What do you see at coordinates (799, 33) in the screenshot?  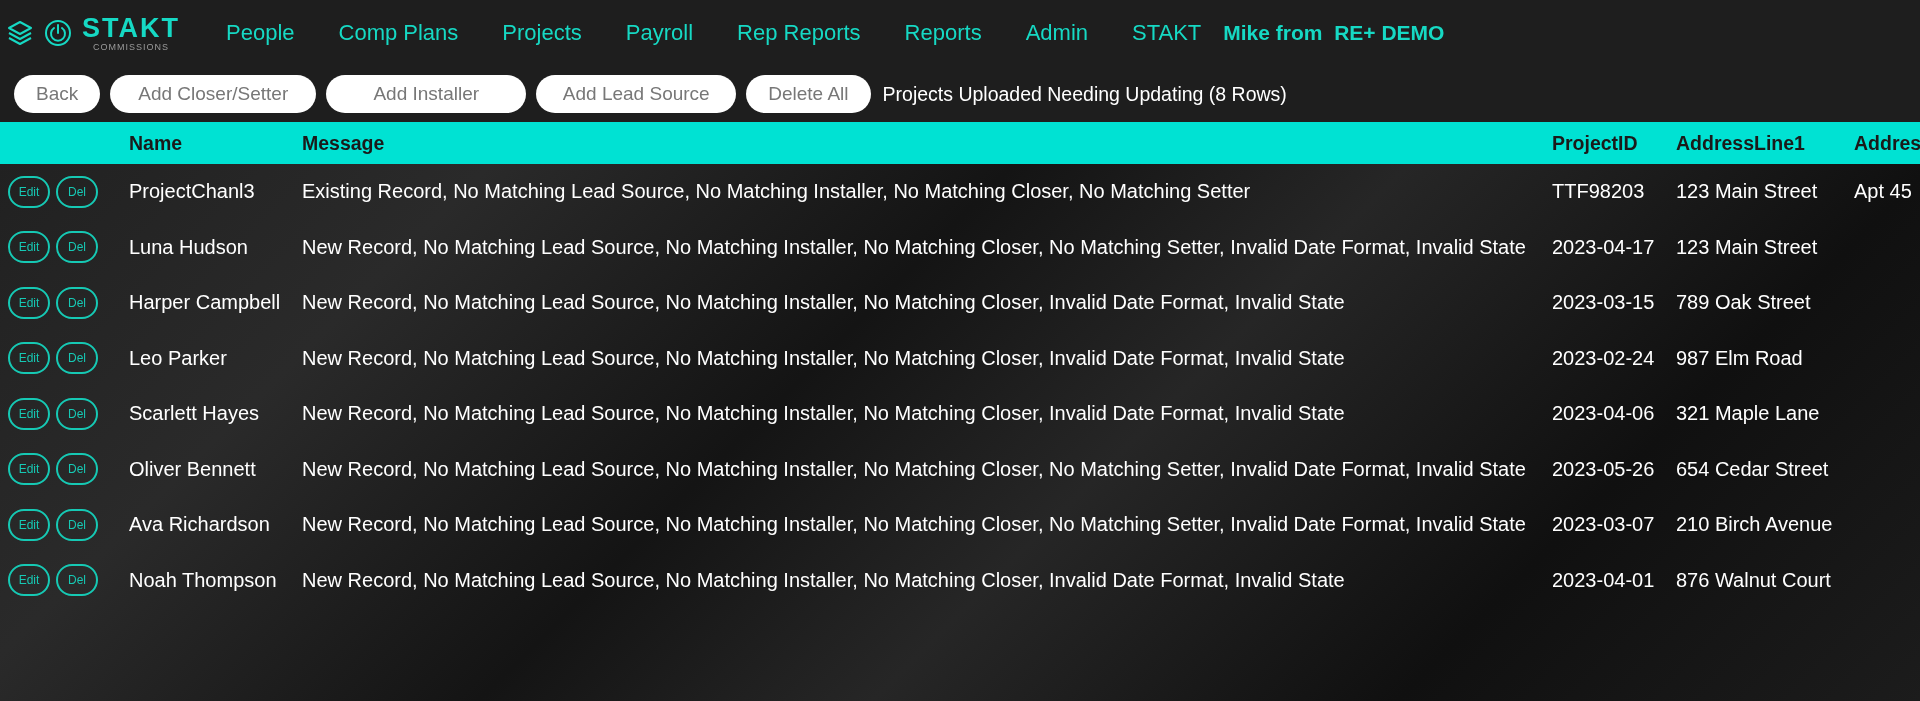 I see `nav-link: Rep Reports` at bounding box center [799, 33].